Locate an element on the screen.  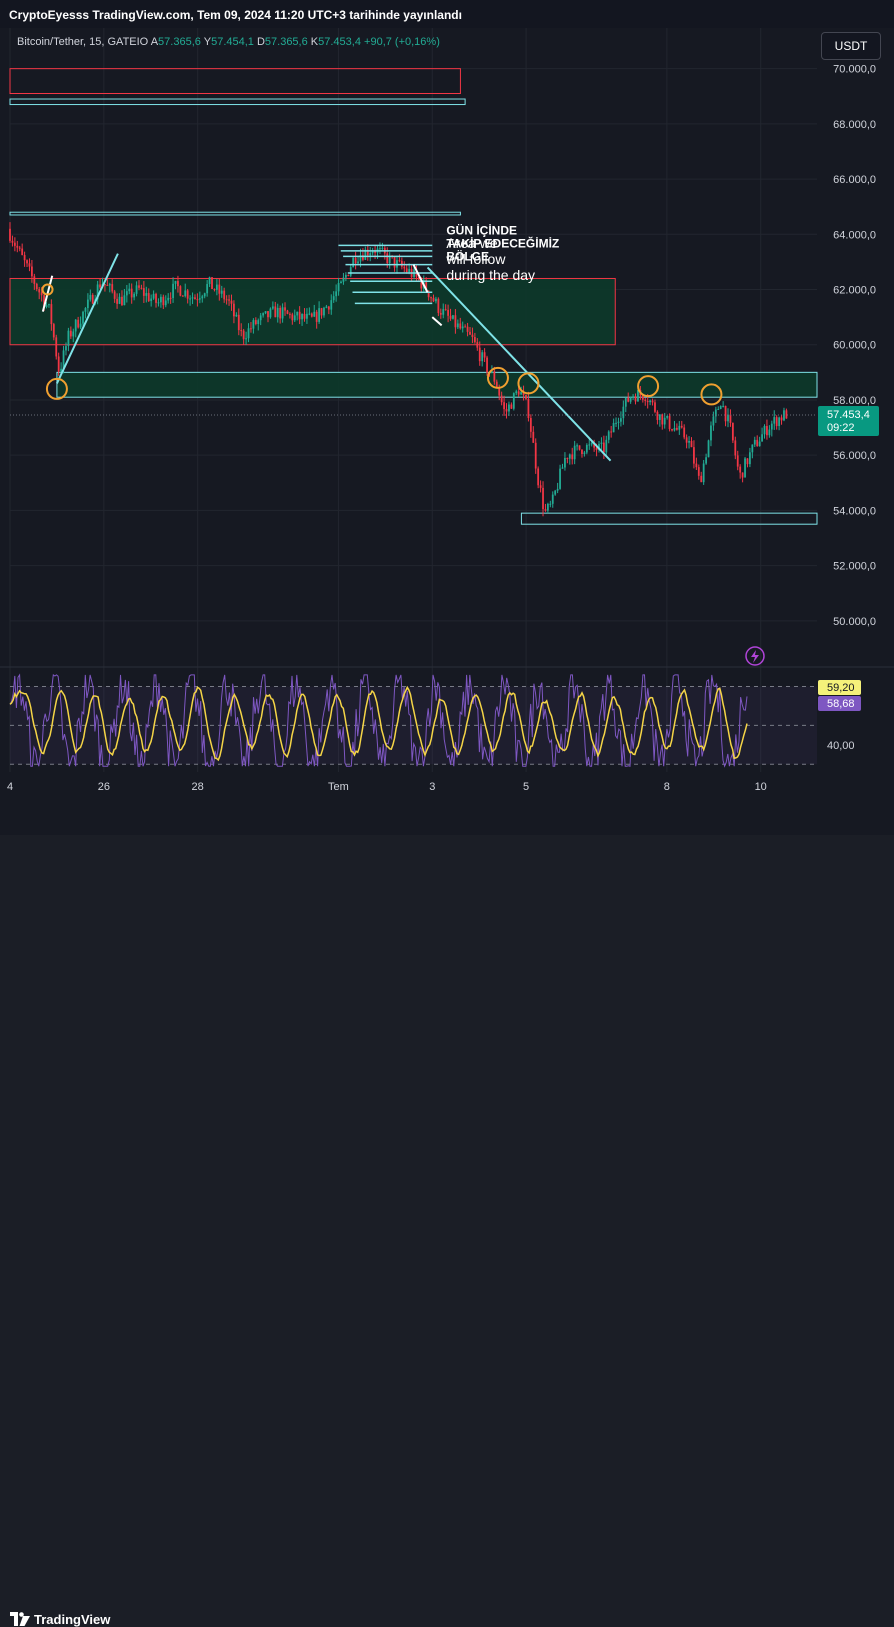
zone-cyan-line-69k is located at coordinates (237, 102).